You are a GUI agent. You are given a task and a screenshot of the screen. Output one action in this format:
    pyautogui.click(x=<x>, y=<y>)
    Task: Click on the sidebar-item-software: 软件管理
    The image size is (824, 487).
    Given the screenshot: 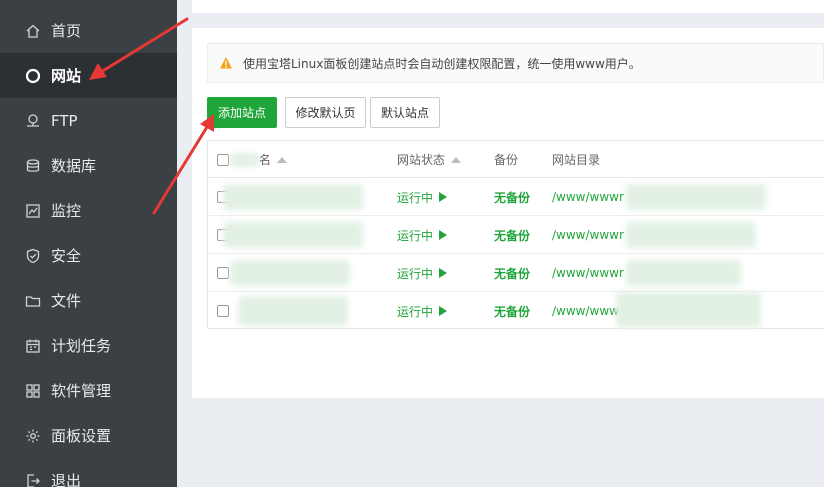 What is the action you would take?
    pyautogui.click(x=88, y=390)
    